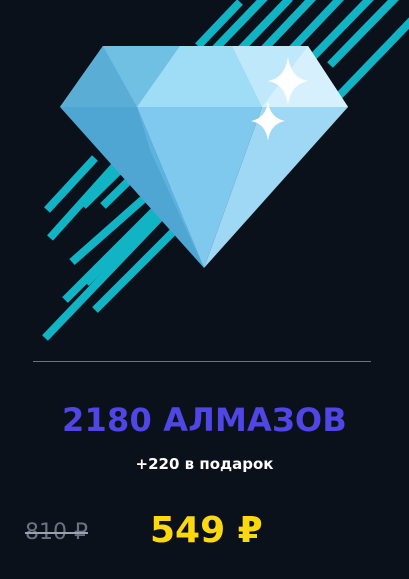 Image resolution: width=409 pixels, height=579 pixels. What do you see at coordinates (204, 464) in the screenshot?
I see `bonus-text: +220 в подарок` at bounding box center [204, 464].